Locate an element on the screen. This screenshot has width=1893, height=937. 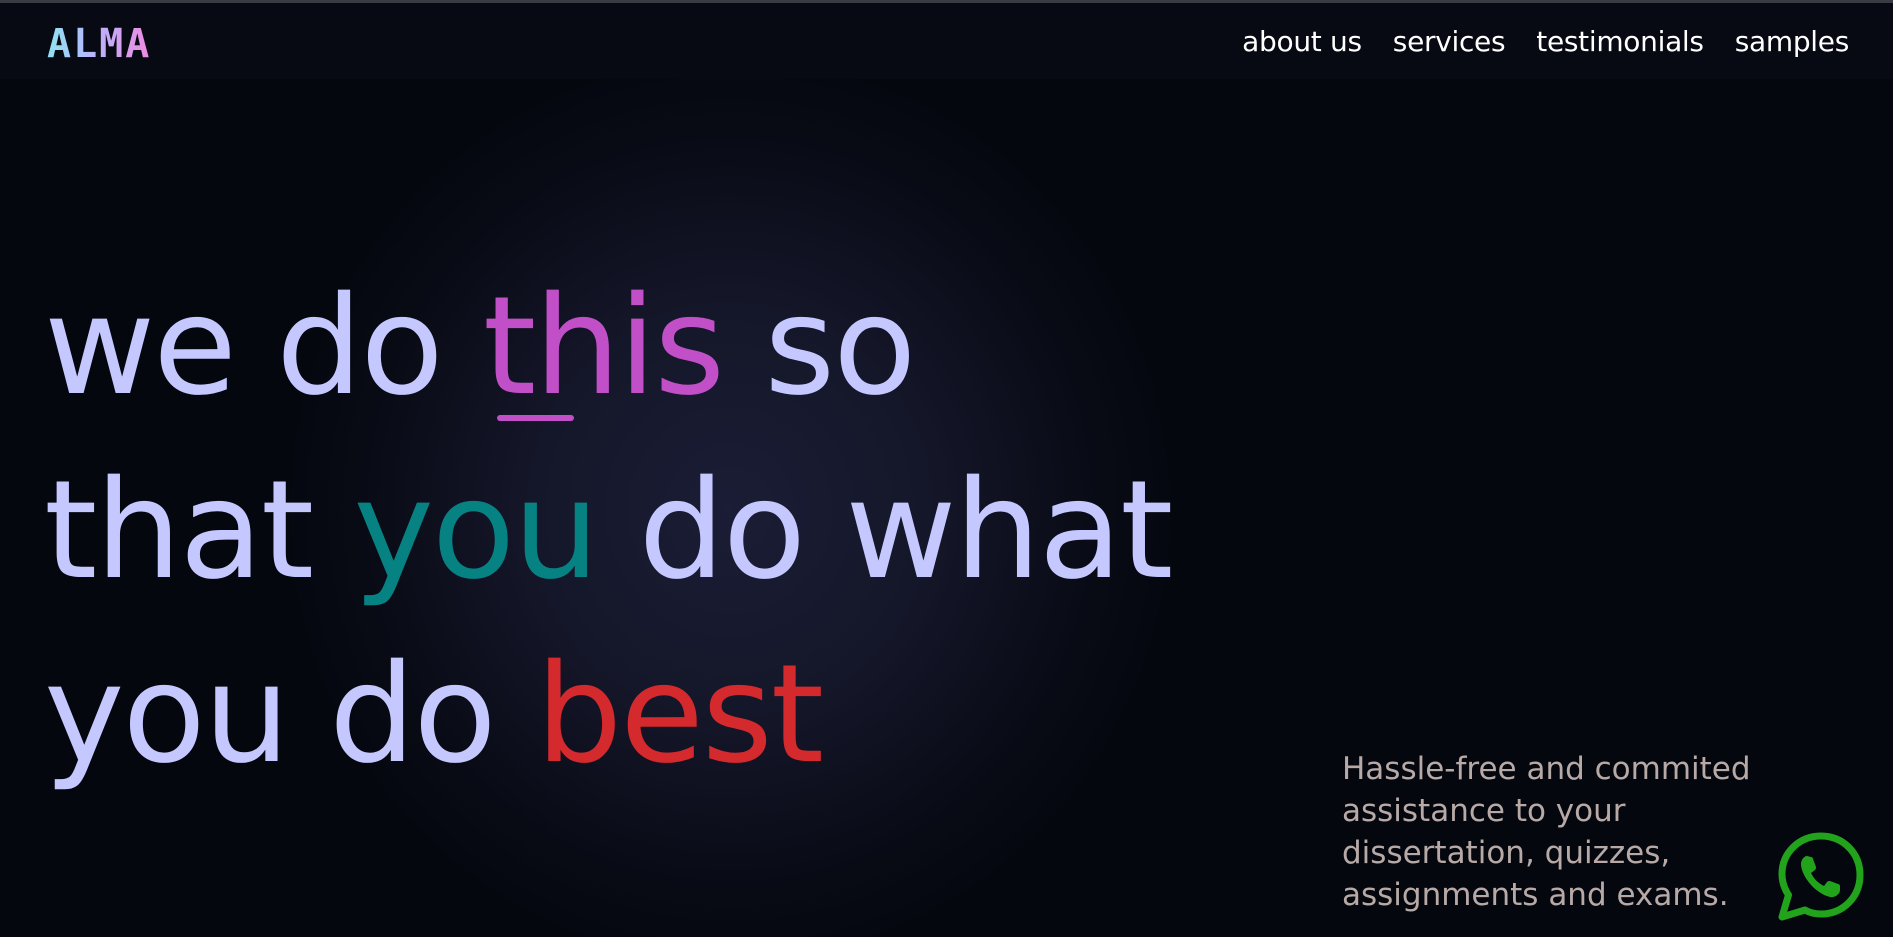
headline-line-2-start: that is located at coordinates (199, 531).